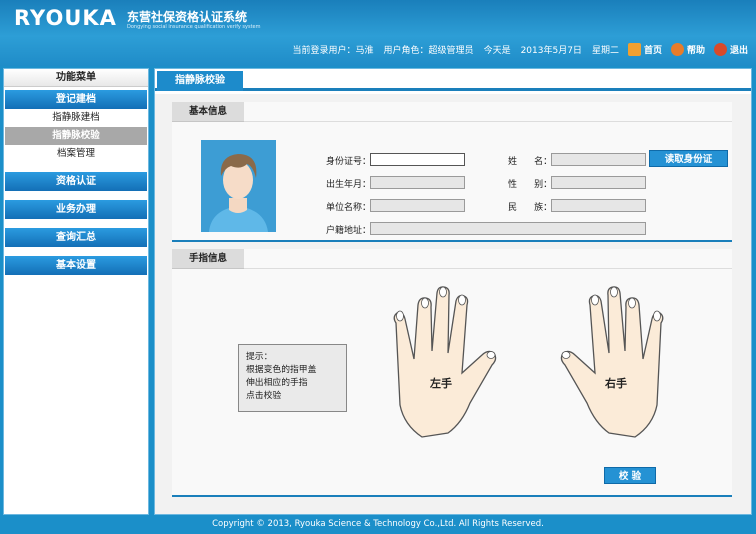 This screenshot has height=534, width=756. I want to click on name-label: 姓 名：, so click(530, 162).